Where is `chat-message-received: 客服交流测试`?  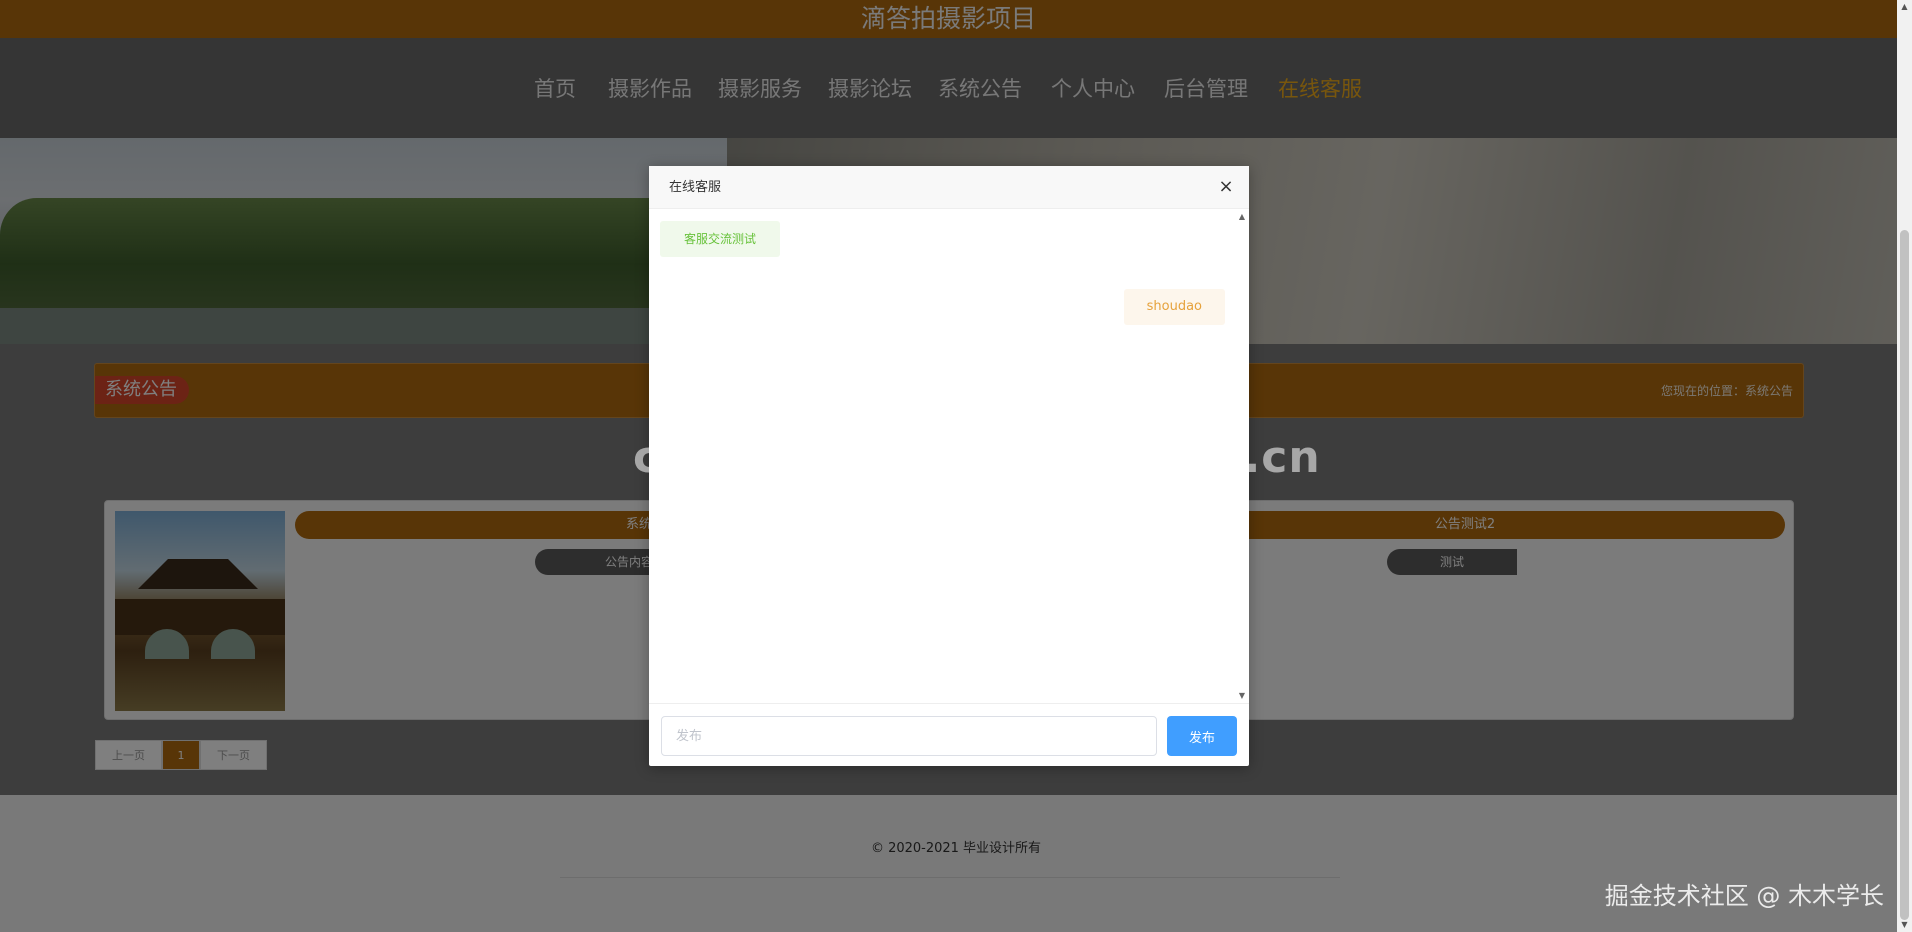
chat-message-received: 客服交流测试 is located at coordinates (720, 239).